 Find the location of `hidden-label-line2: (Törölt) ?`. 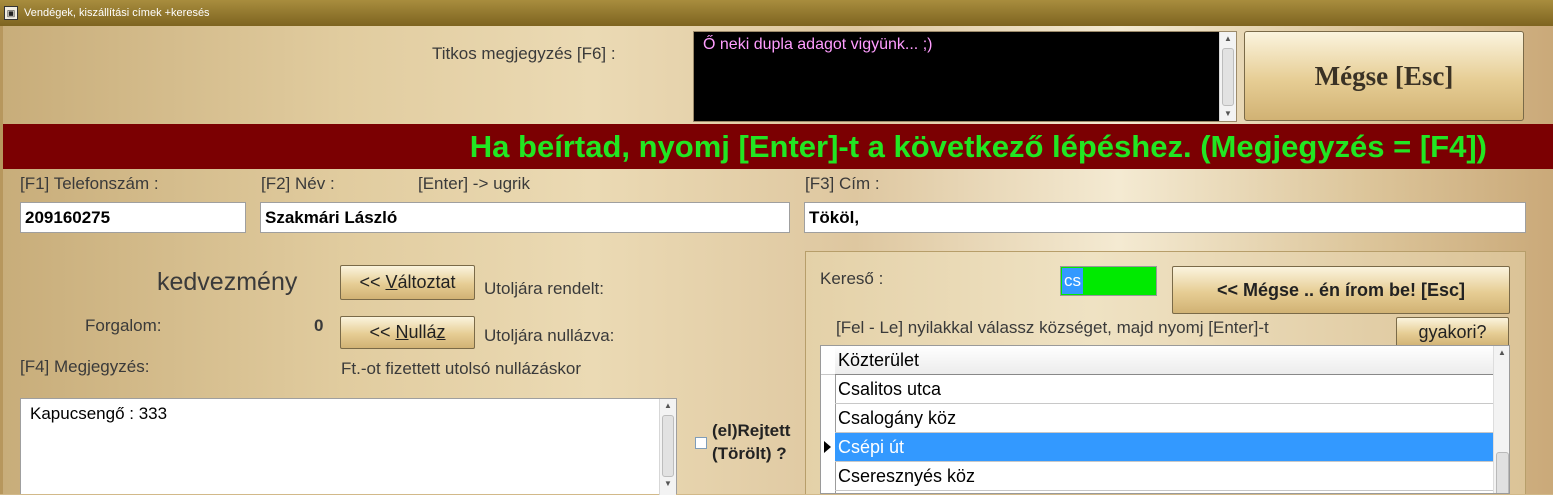

hidden-label-line2: (Törölt) ? is located at coordinates (749, 453).